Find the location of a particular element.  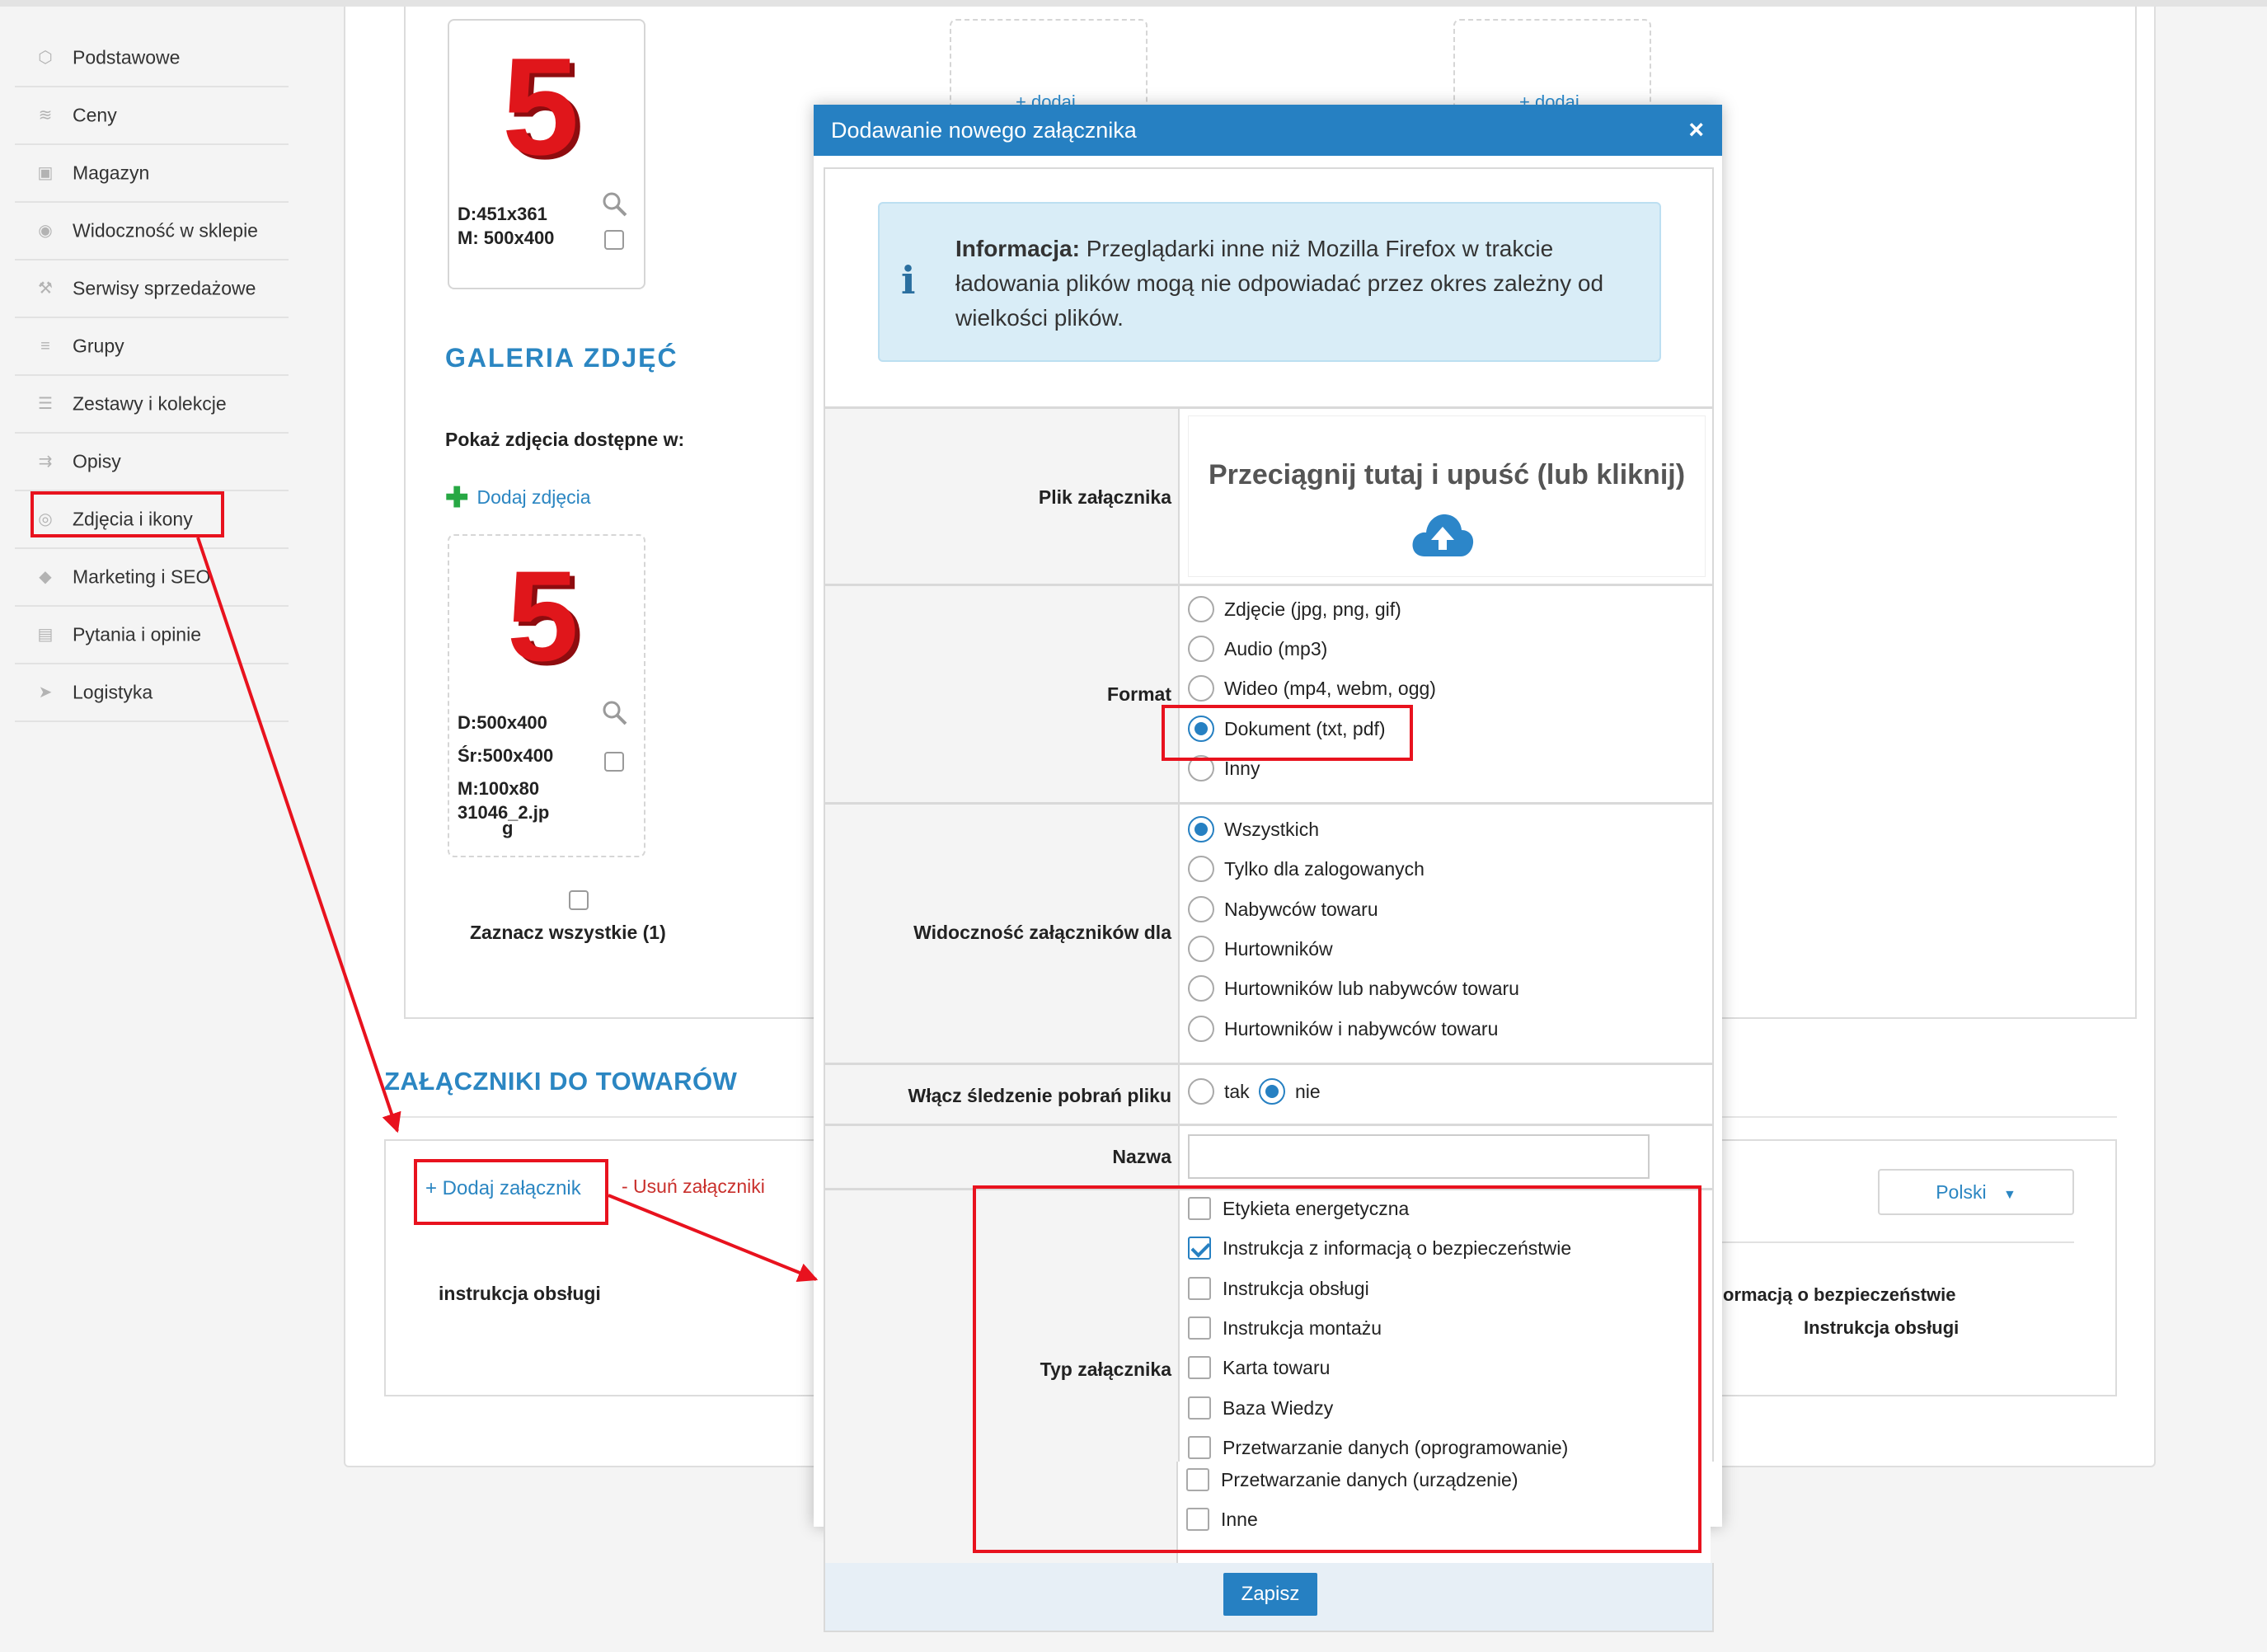

tracking-yes: tak is located at coordinates (1219, 1091).